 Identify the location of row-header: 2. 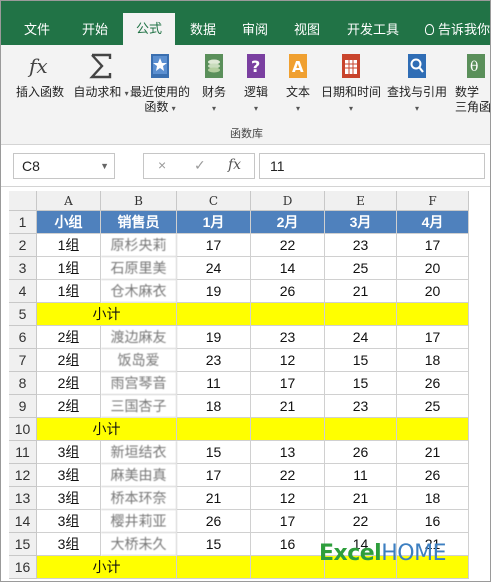
(23, 245).